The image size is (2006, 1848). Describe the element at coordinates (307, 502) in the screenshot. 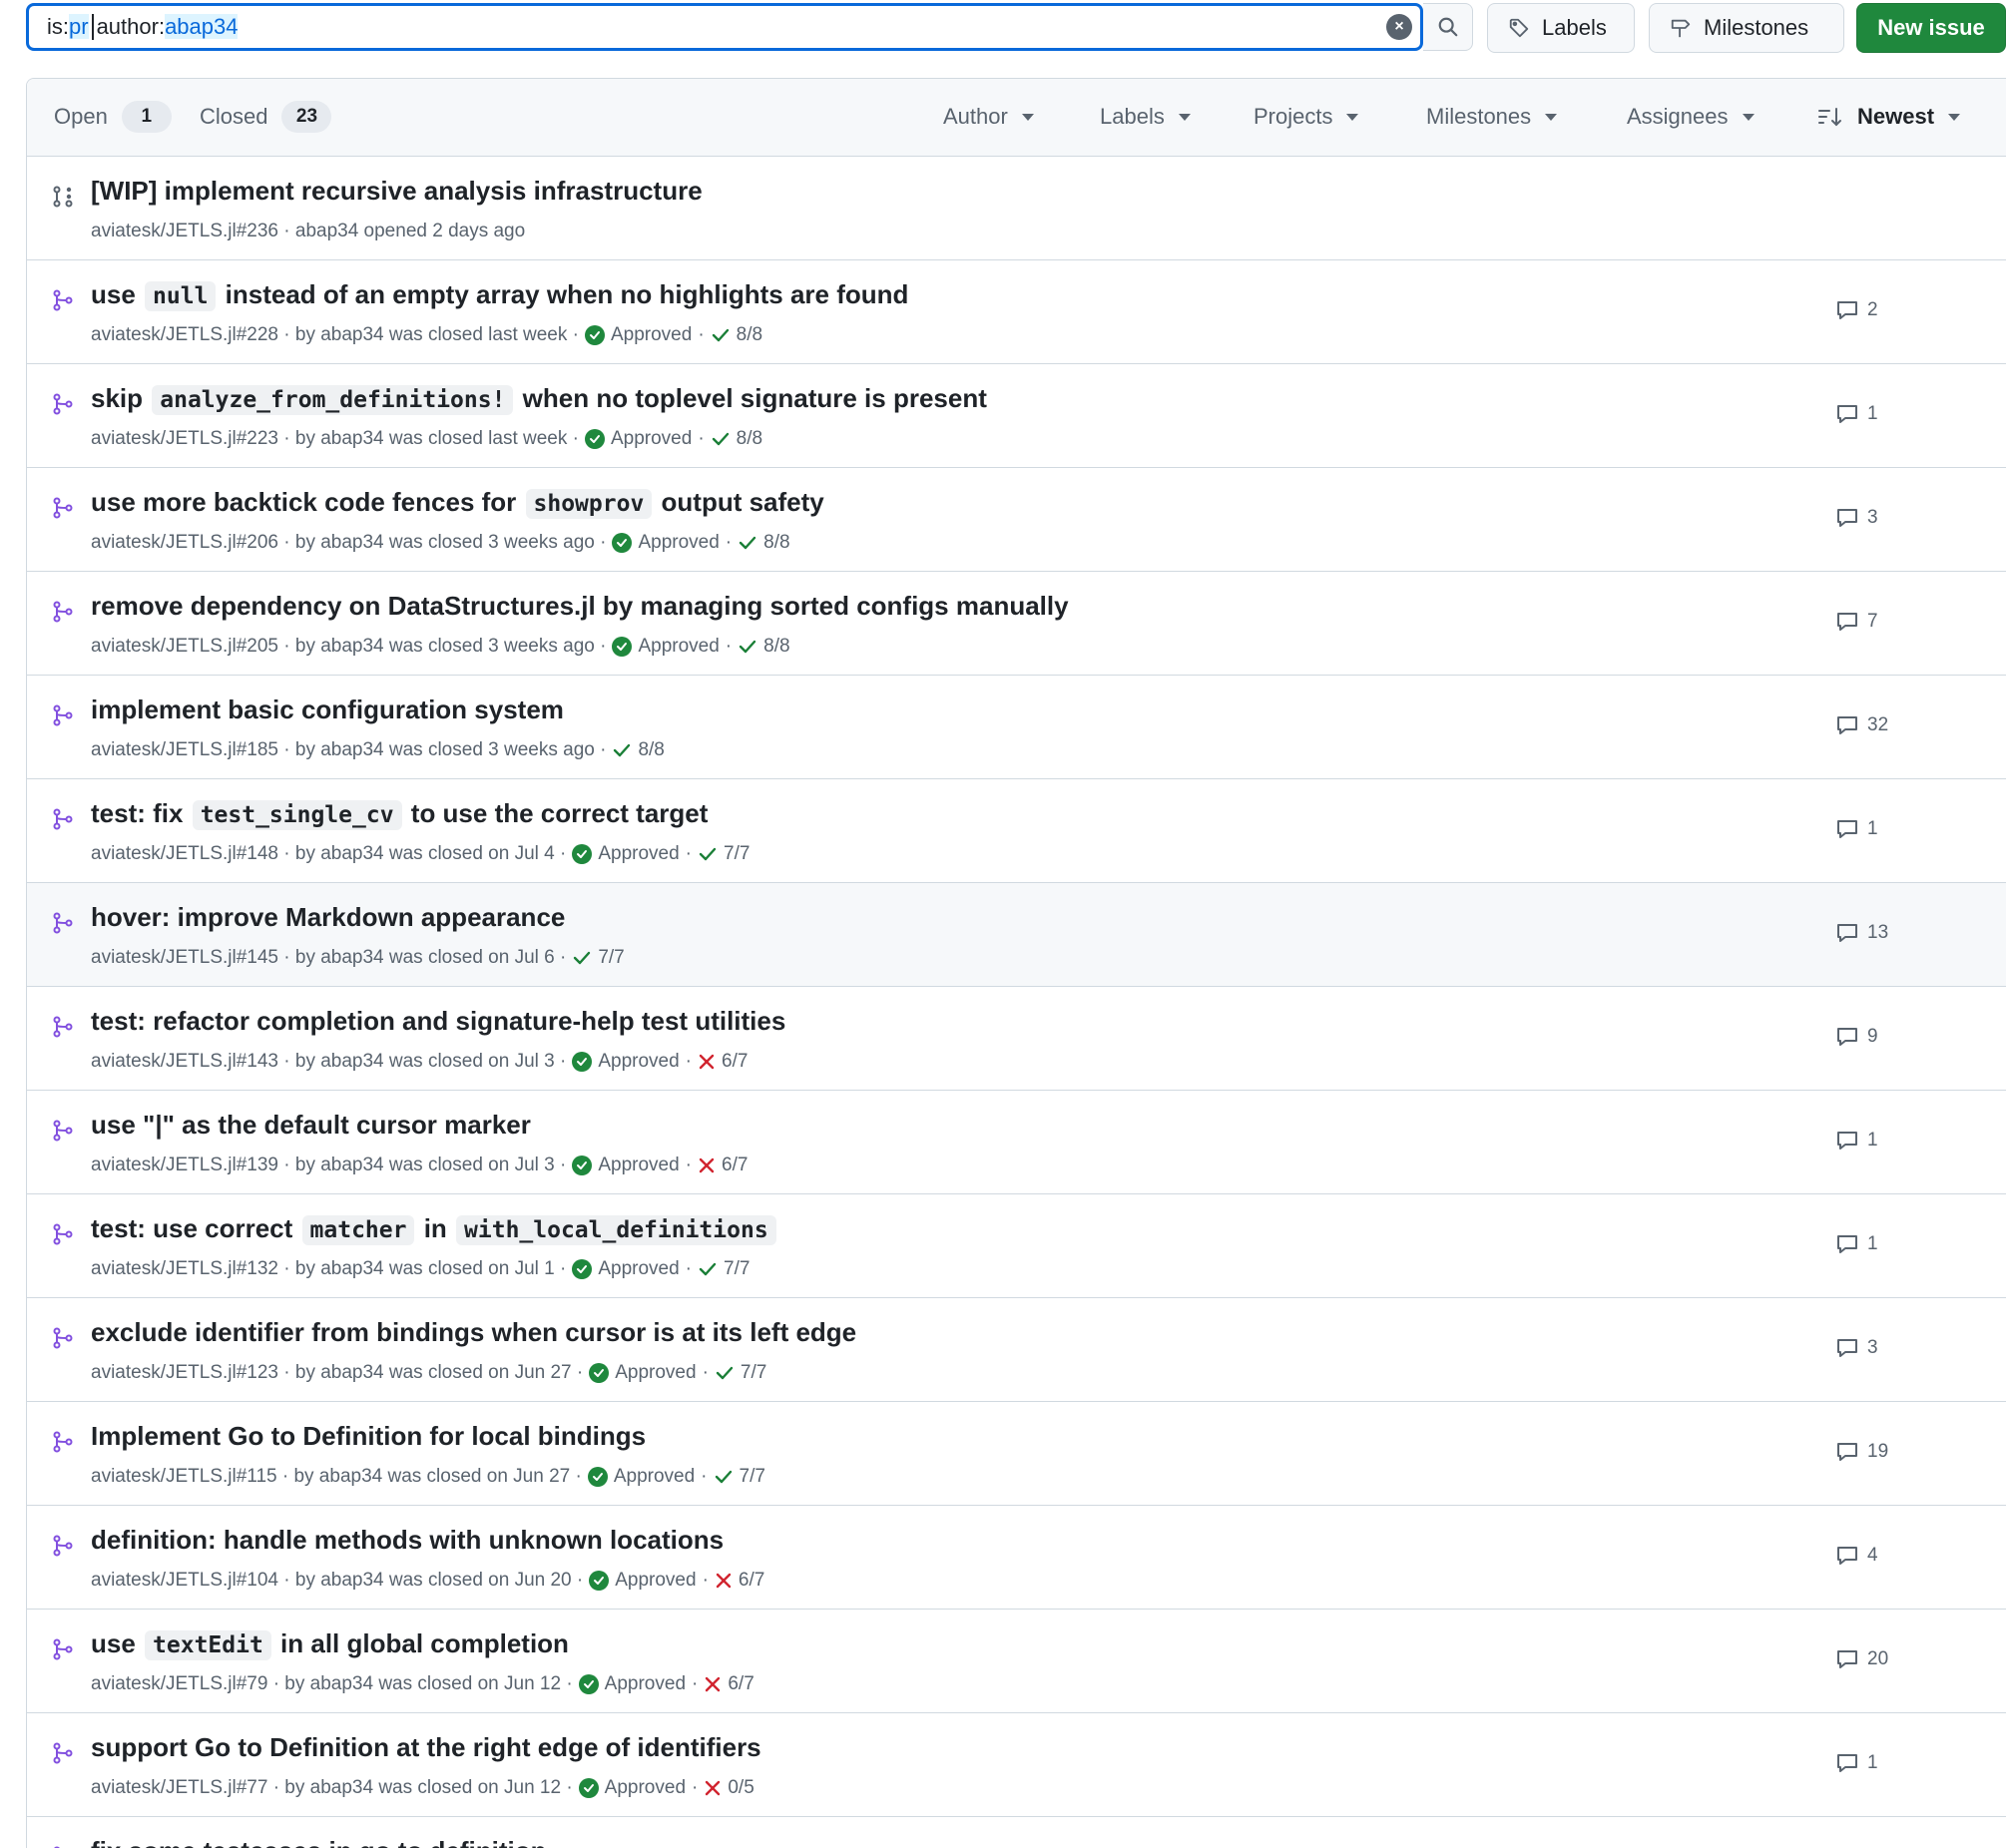

I see `title-text: use more backtick code fences for` at that location.